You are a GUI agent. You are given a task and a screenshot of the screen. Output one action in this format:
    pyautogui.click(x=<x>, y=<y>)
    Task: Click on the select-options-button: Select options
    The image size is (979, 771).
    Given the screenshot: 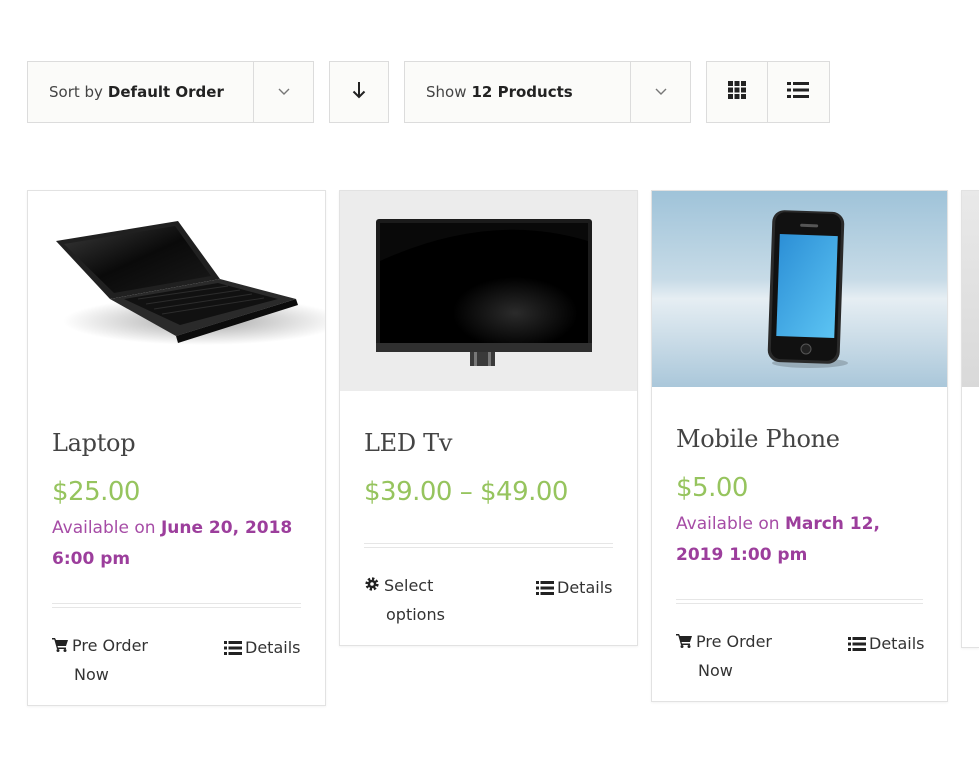 What is the action you would take?
    pyautogui.click(x=404, y=600)
    